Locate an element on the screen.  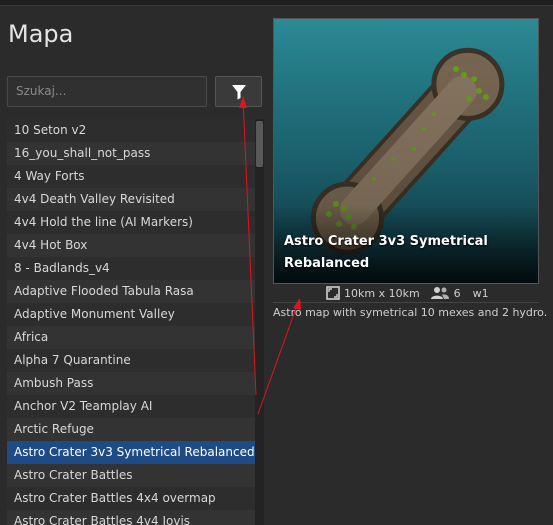
map-list-item: 4v4 Hold the line (AI Markers) is located at coordinates (131, 222).